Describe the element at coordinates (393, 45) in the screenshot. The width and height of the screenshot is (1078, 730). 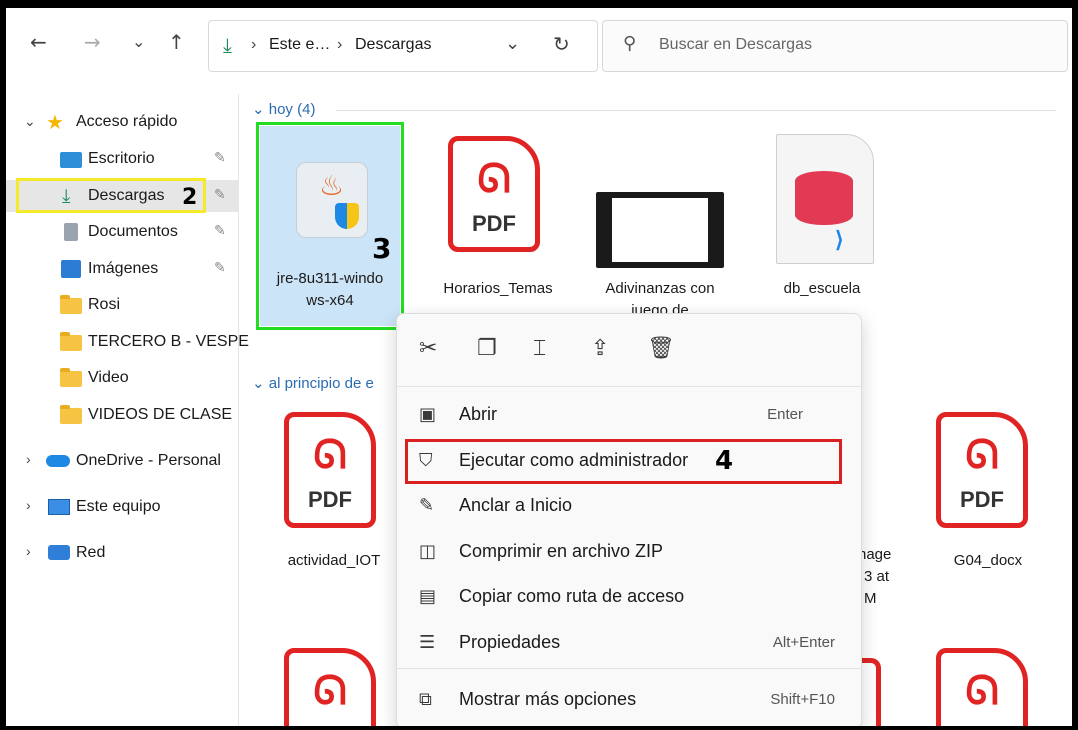
I see `breadcrumb-item: Descargas` at that location.